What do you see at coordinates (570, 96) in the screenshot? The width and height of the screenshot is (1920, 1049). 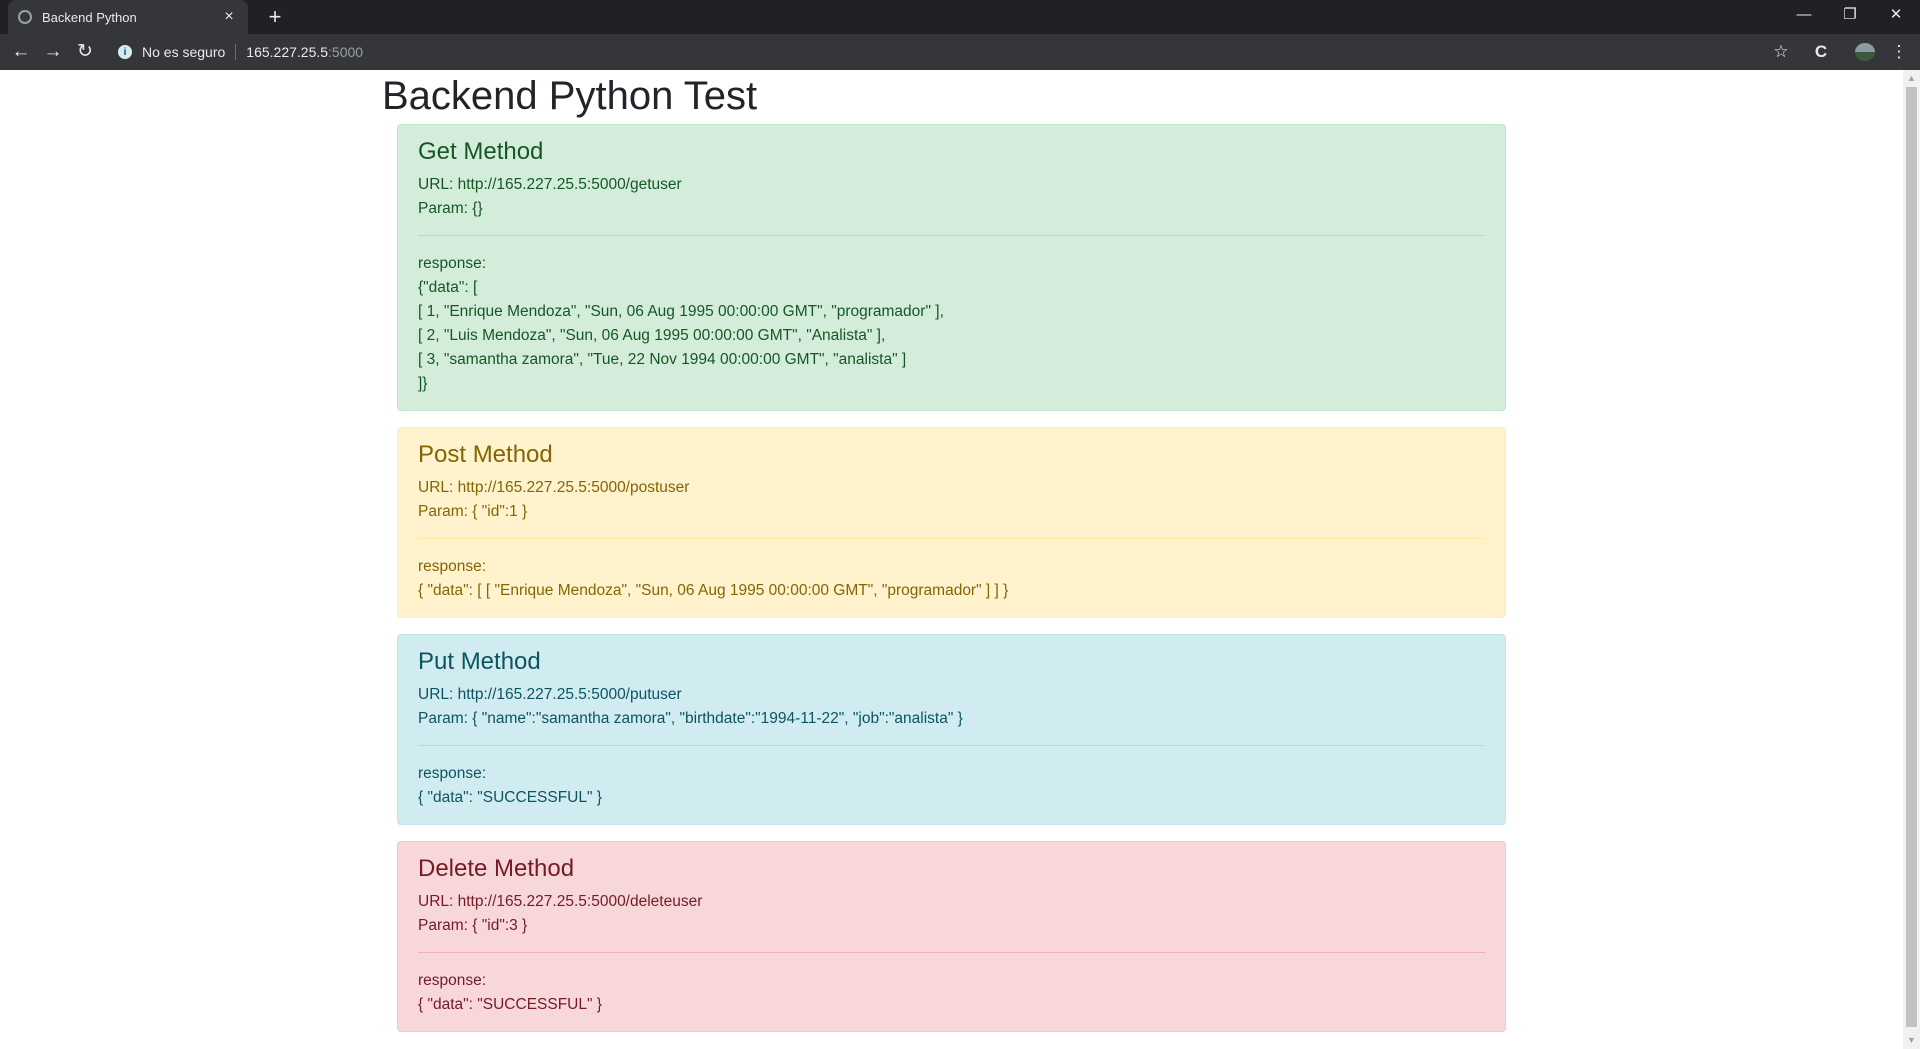 I see `page-title: Backend Python Test` at bounding box center [570, 96].